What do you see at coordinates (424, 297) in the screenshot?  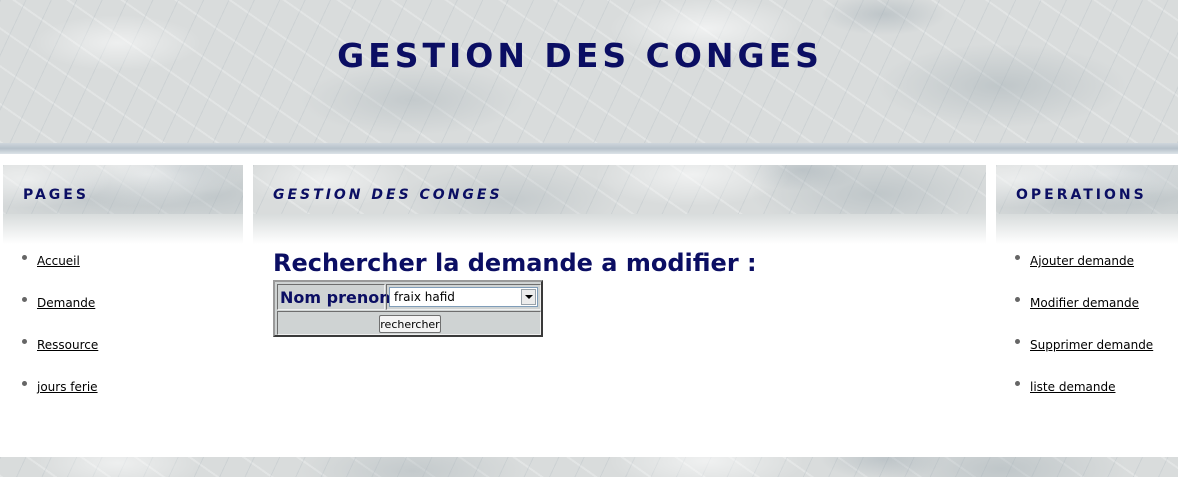 I see `selected-name-value: fraix hafid` at bounding box center [424, 297].